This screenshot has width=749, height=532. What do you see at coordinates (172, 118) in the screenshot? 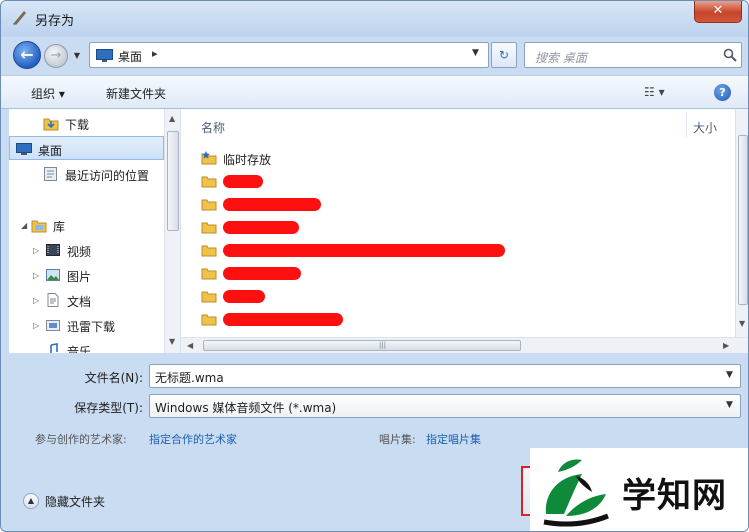
I see `scroll-up-icon: ▲` at bounding box center [172, 118].